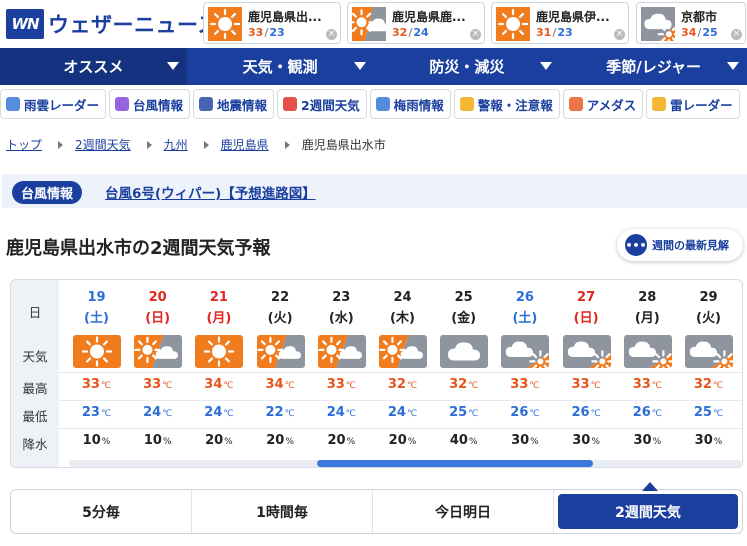  What do you see at coordinates (13, 104) in the screenshot?
I see `radar-icon` at bounding box center [13, 104].